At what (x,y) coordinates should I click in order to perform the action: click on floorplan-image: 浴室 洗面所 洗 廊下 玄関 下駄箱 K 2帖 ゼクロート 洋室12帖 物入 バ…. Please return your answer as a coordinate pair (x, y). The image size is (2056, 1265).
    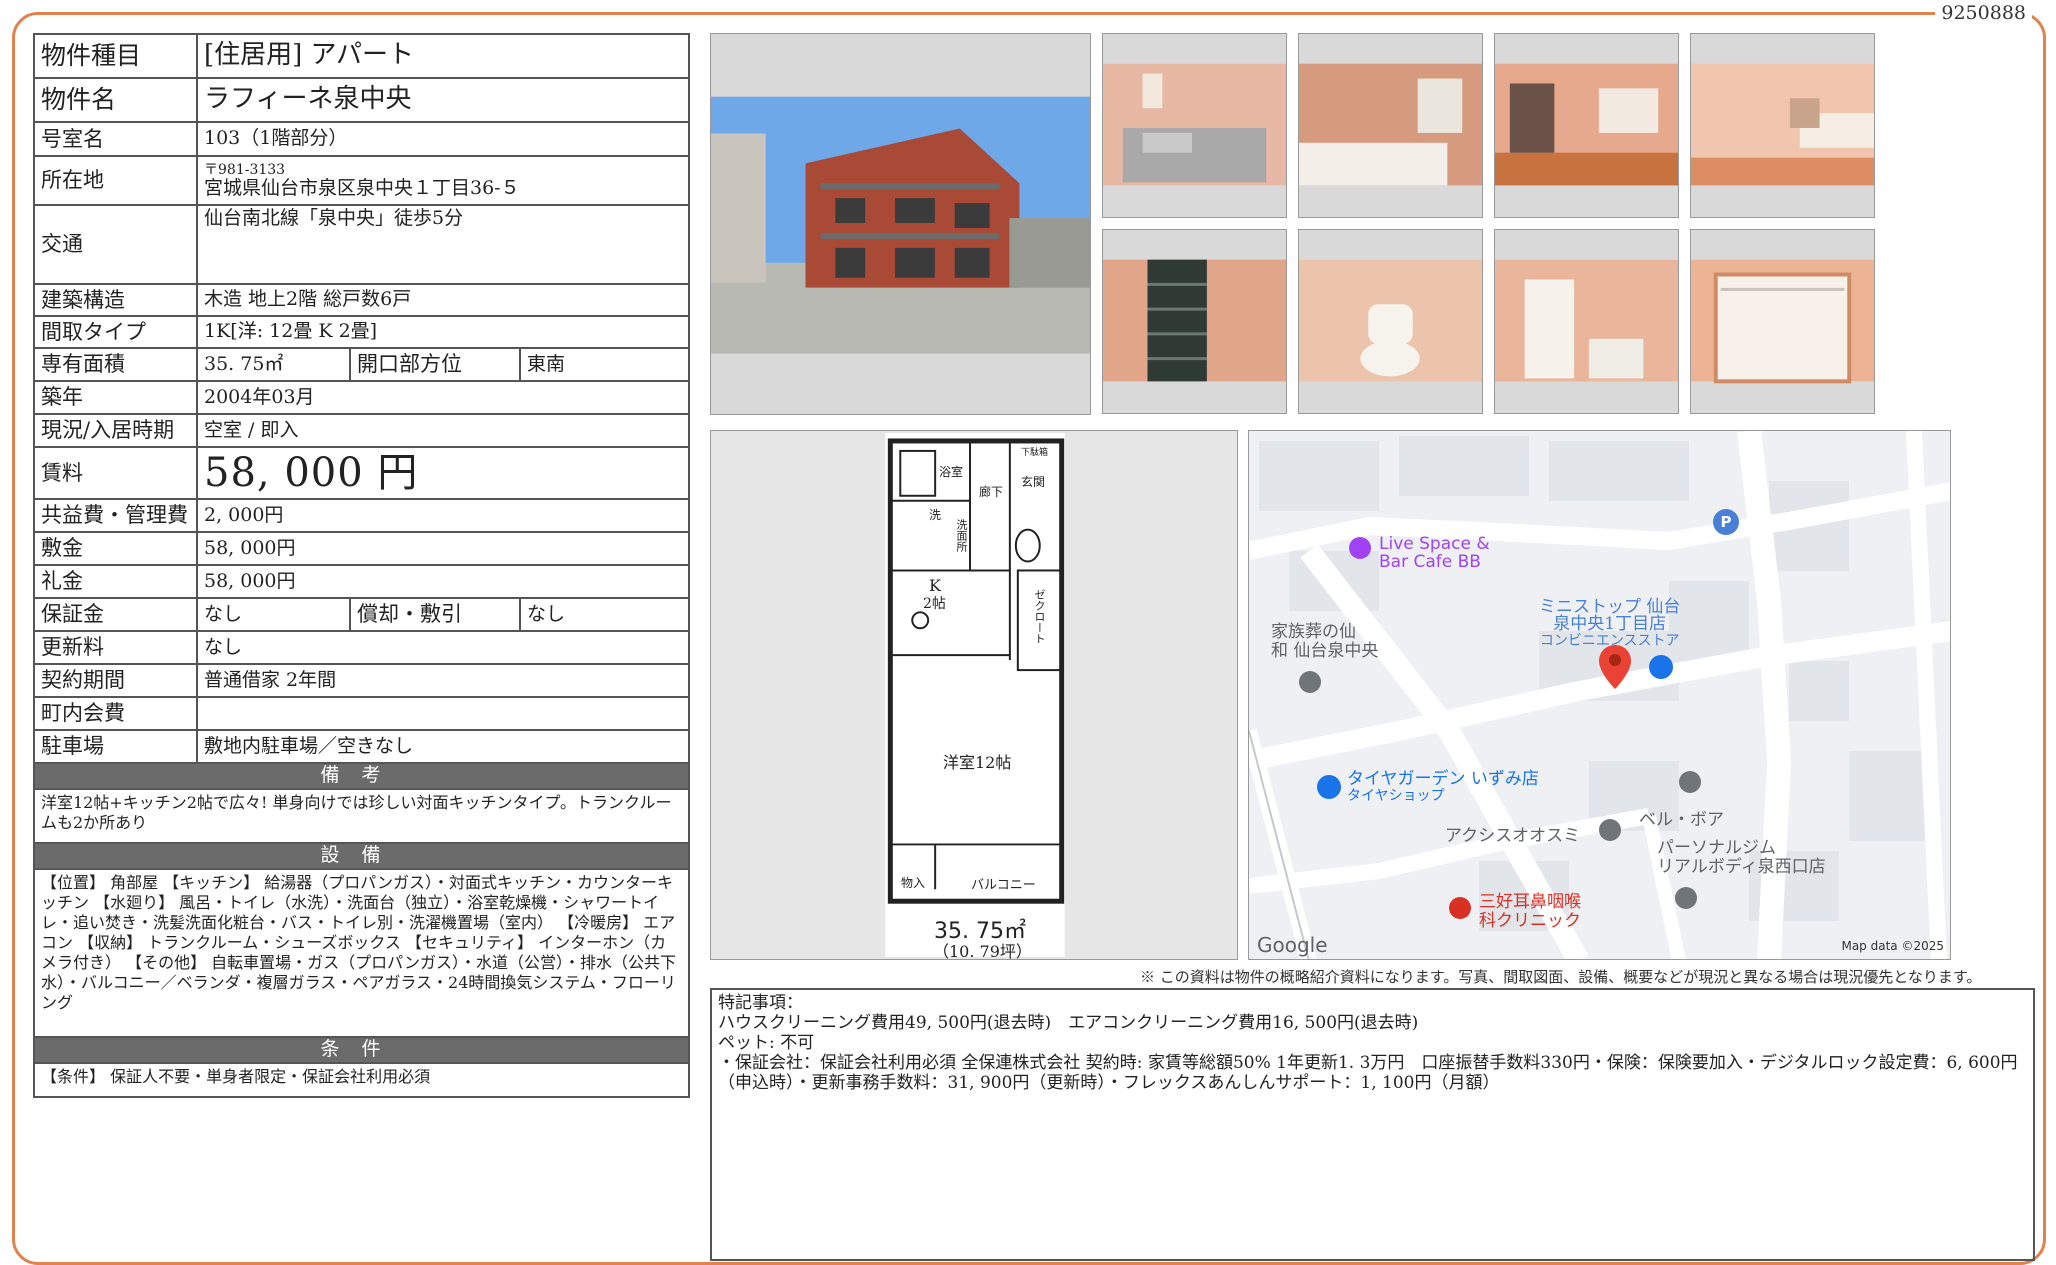
    Looking at the image, I should click on (974, 695).